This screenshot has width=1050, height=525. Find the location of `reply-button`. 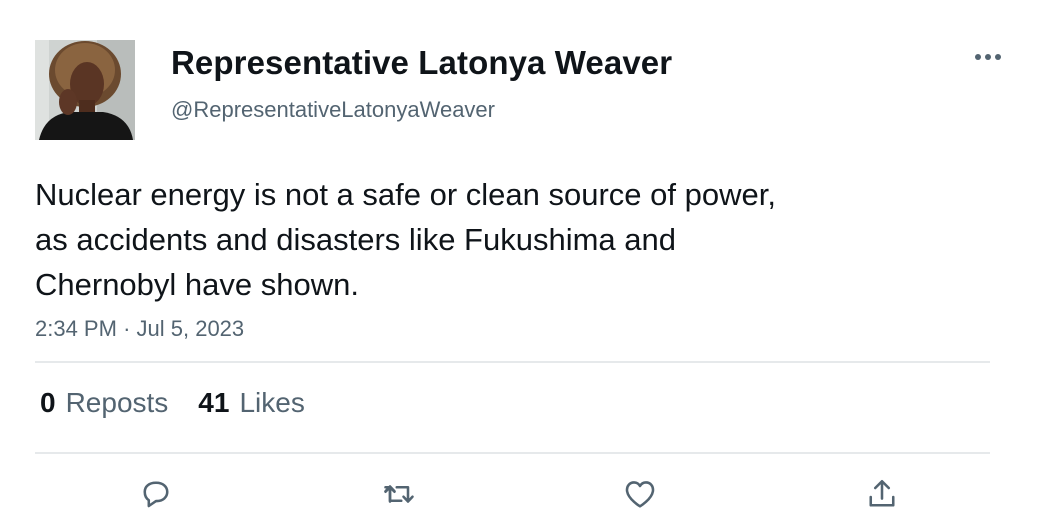

reply-button is located at coordinates (156, 494).